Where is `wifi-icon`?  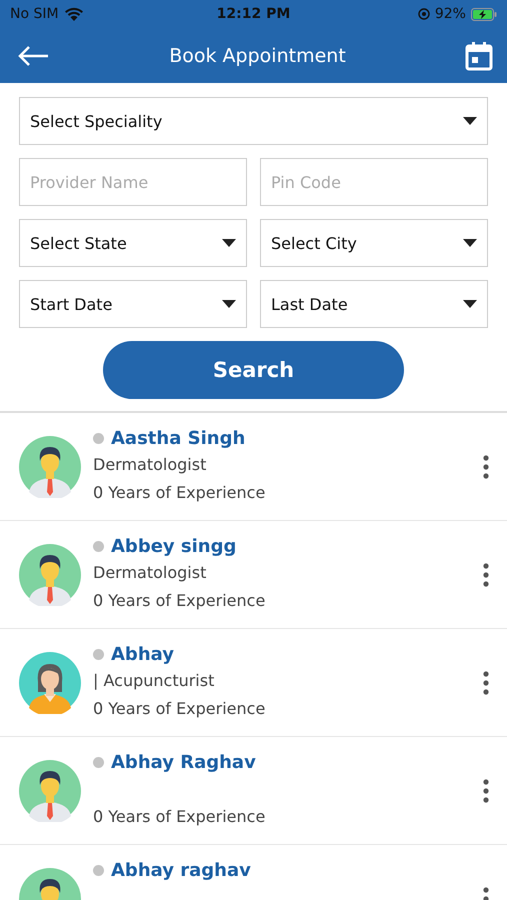 wifi-icon is located at coordinates (74, 14).